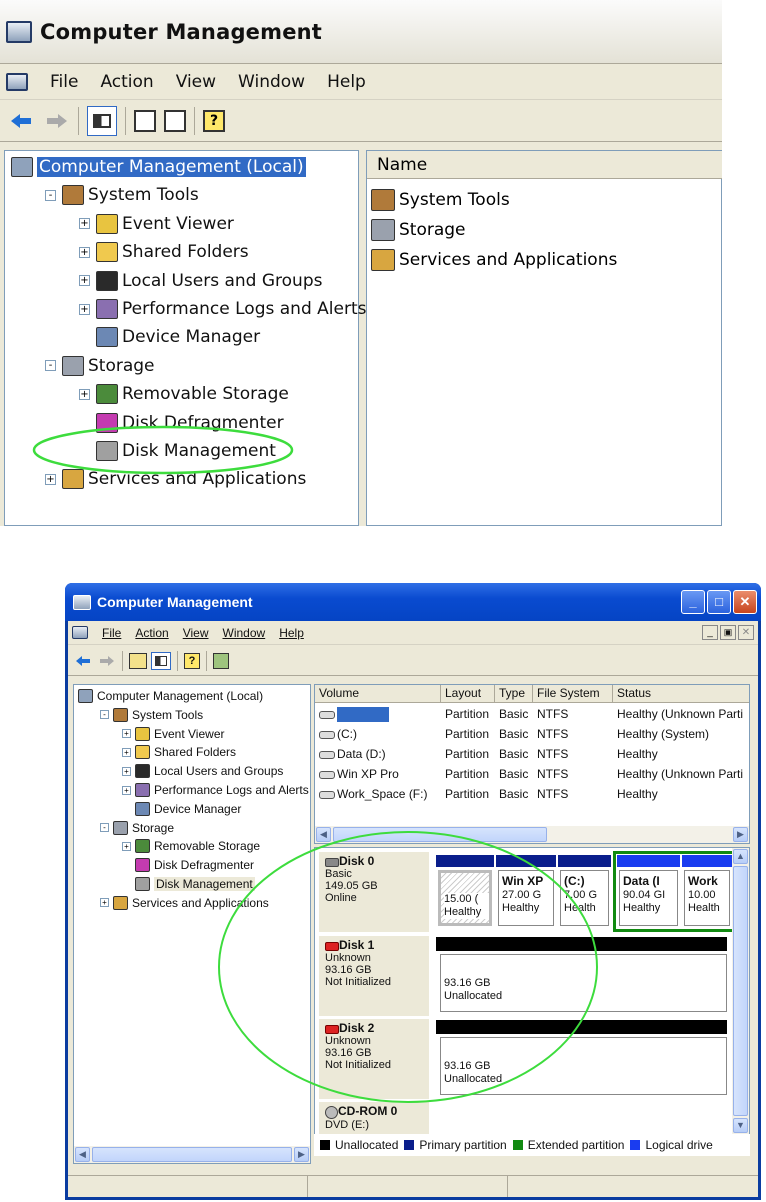  What do you see at coordinates (544, 165) in the screenshot?
I see `column-header-name: Name` at bounding box center [544, 165].